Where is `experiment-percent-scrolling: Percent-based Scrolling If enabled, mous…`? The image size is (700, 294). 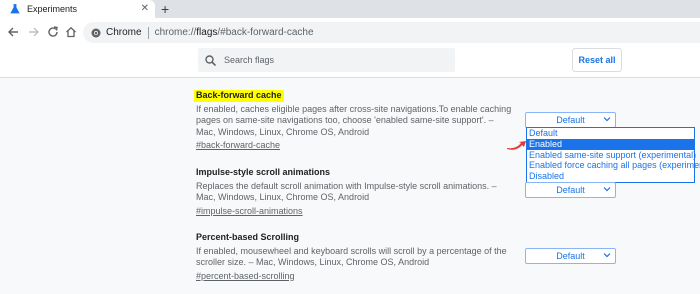
experiment-percent-scrolling: Percent-based Scrolling If enabled, mous… is located at coordinates (354, 257).